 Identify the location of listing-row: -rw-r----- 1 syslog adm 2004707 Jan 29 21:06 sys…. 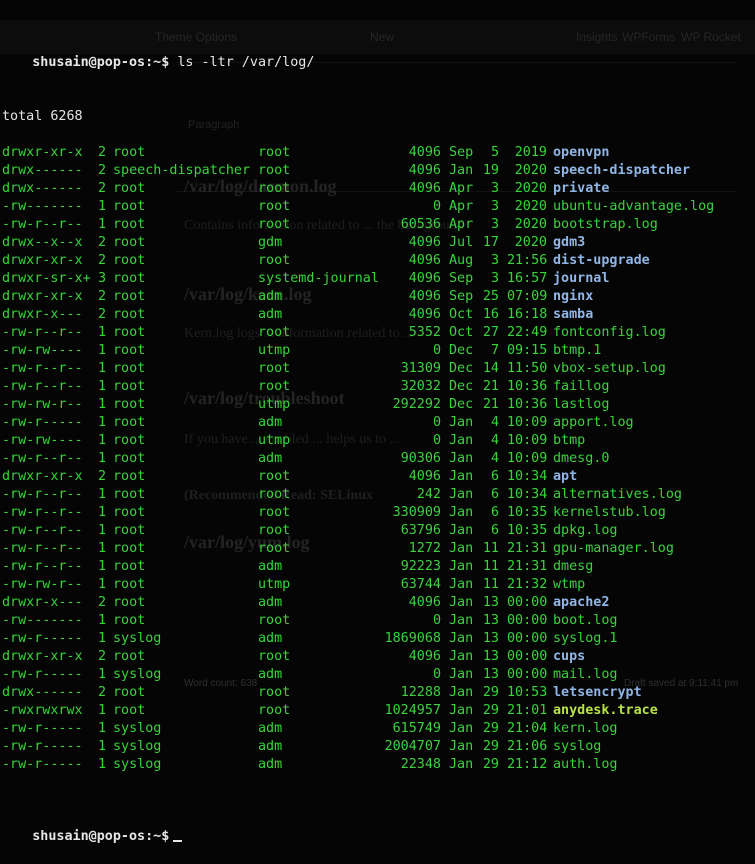
(377, 747).